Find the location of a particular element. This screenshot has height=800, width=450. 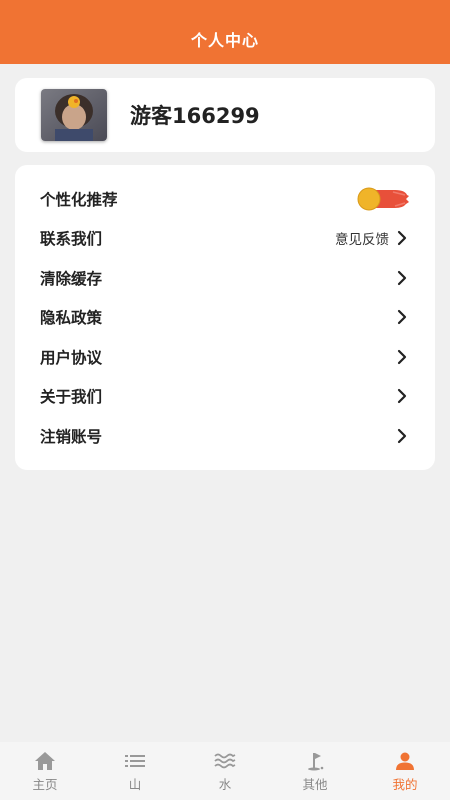

username: 游客166299 is located at coordinates (195, 116).